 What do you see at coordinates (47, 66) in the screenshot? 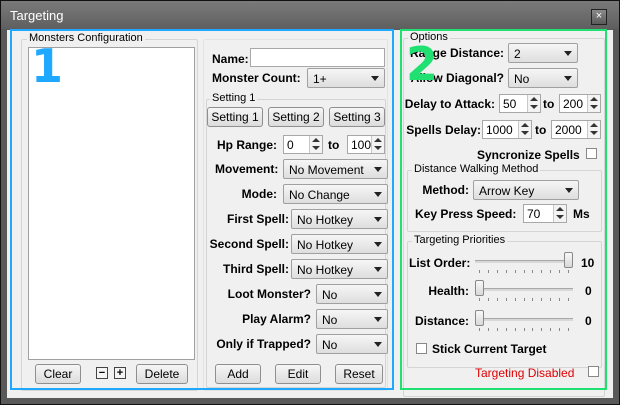
I see `section-1-number: 1` at bounding box center [47, 66].